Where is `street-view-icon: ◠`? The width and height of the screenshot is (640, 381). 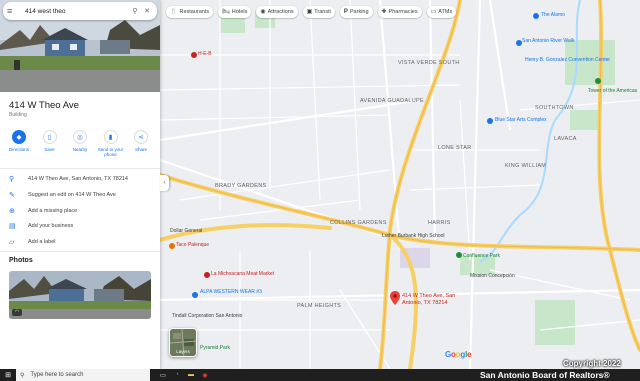
street-view-icon: ◠ is located at coordinates (17, 312).